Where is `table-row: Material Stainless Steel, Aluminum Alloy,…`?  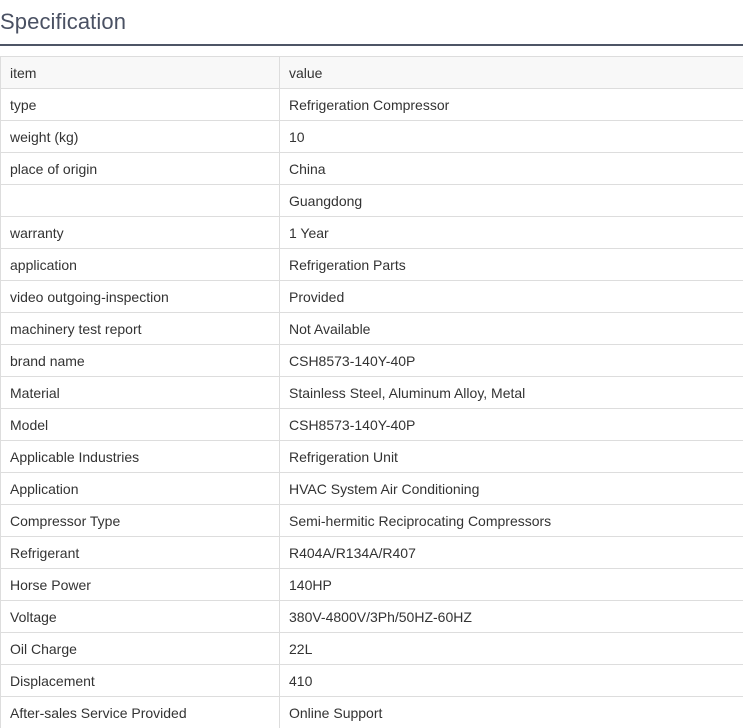
table-row: Material Stainless Steel, Aluminum Alloy,… is located at coordinates (371, 392).